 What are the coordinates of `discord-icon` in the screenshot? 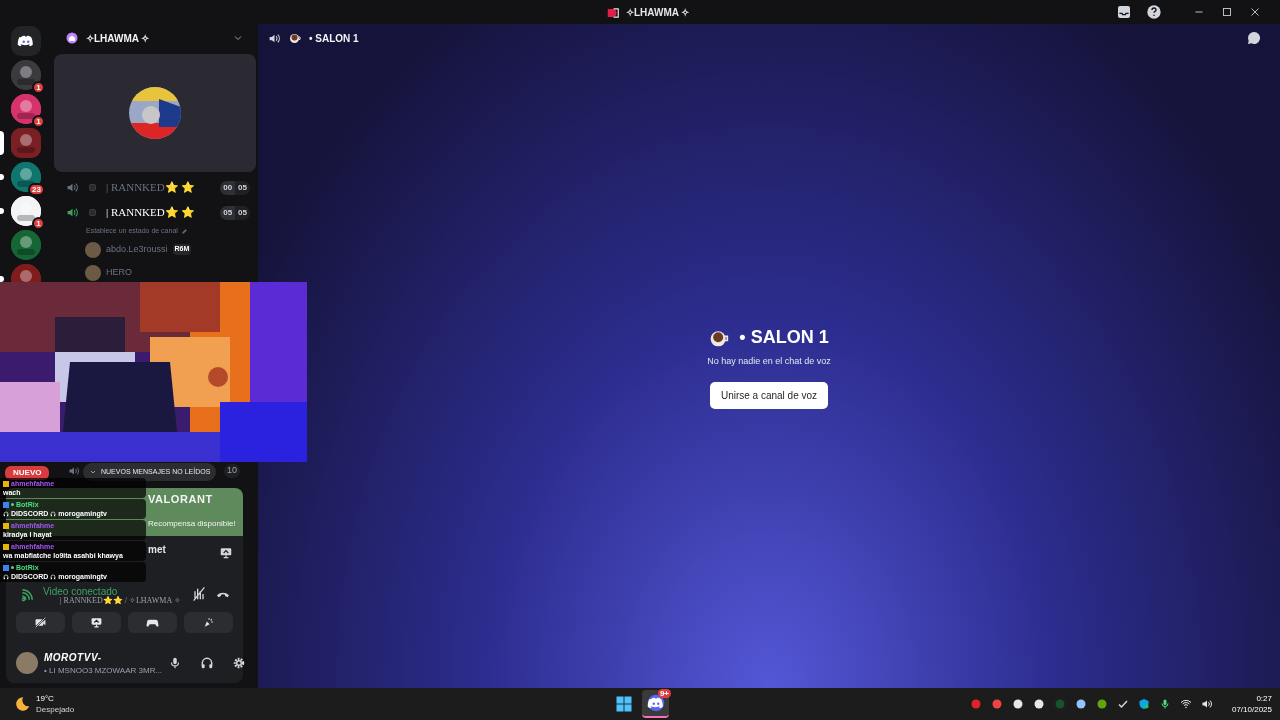 It's located at (655, 703).